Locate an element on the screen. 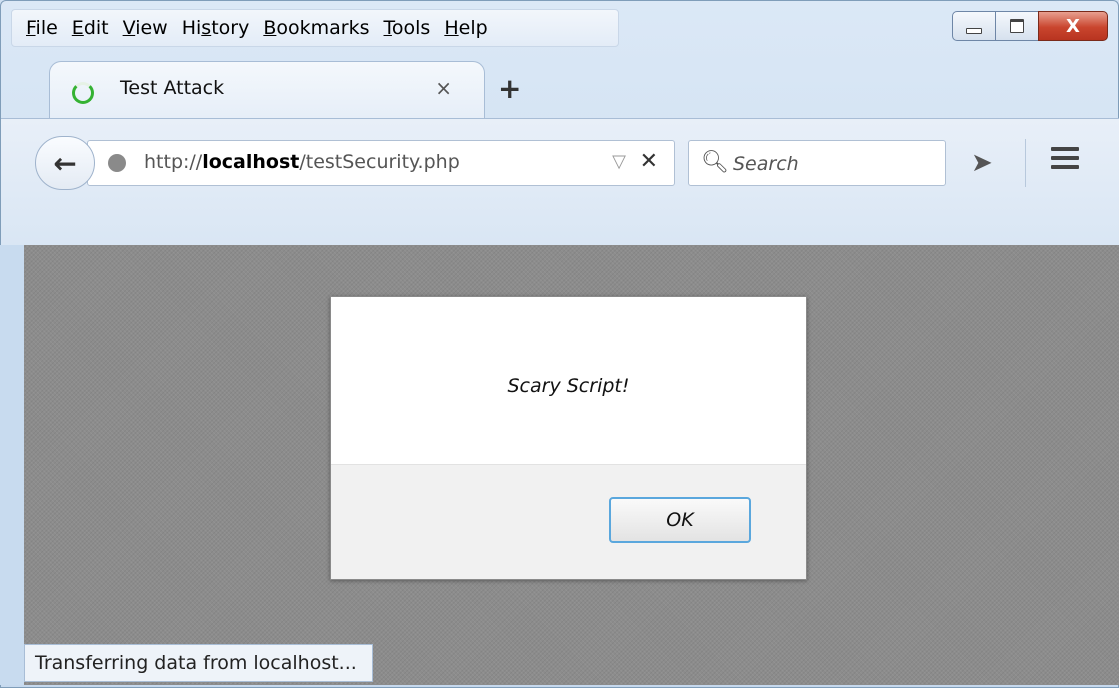 The width and height of the screenshot is (1119, 688). restore-icon is located at coordinates (1017, 26).